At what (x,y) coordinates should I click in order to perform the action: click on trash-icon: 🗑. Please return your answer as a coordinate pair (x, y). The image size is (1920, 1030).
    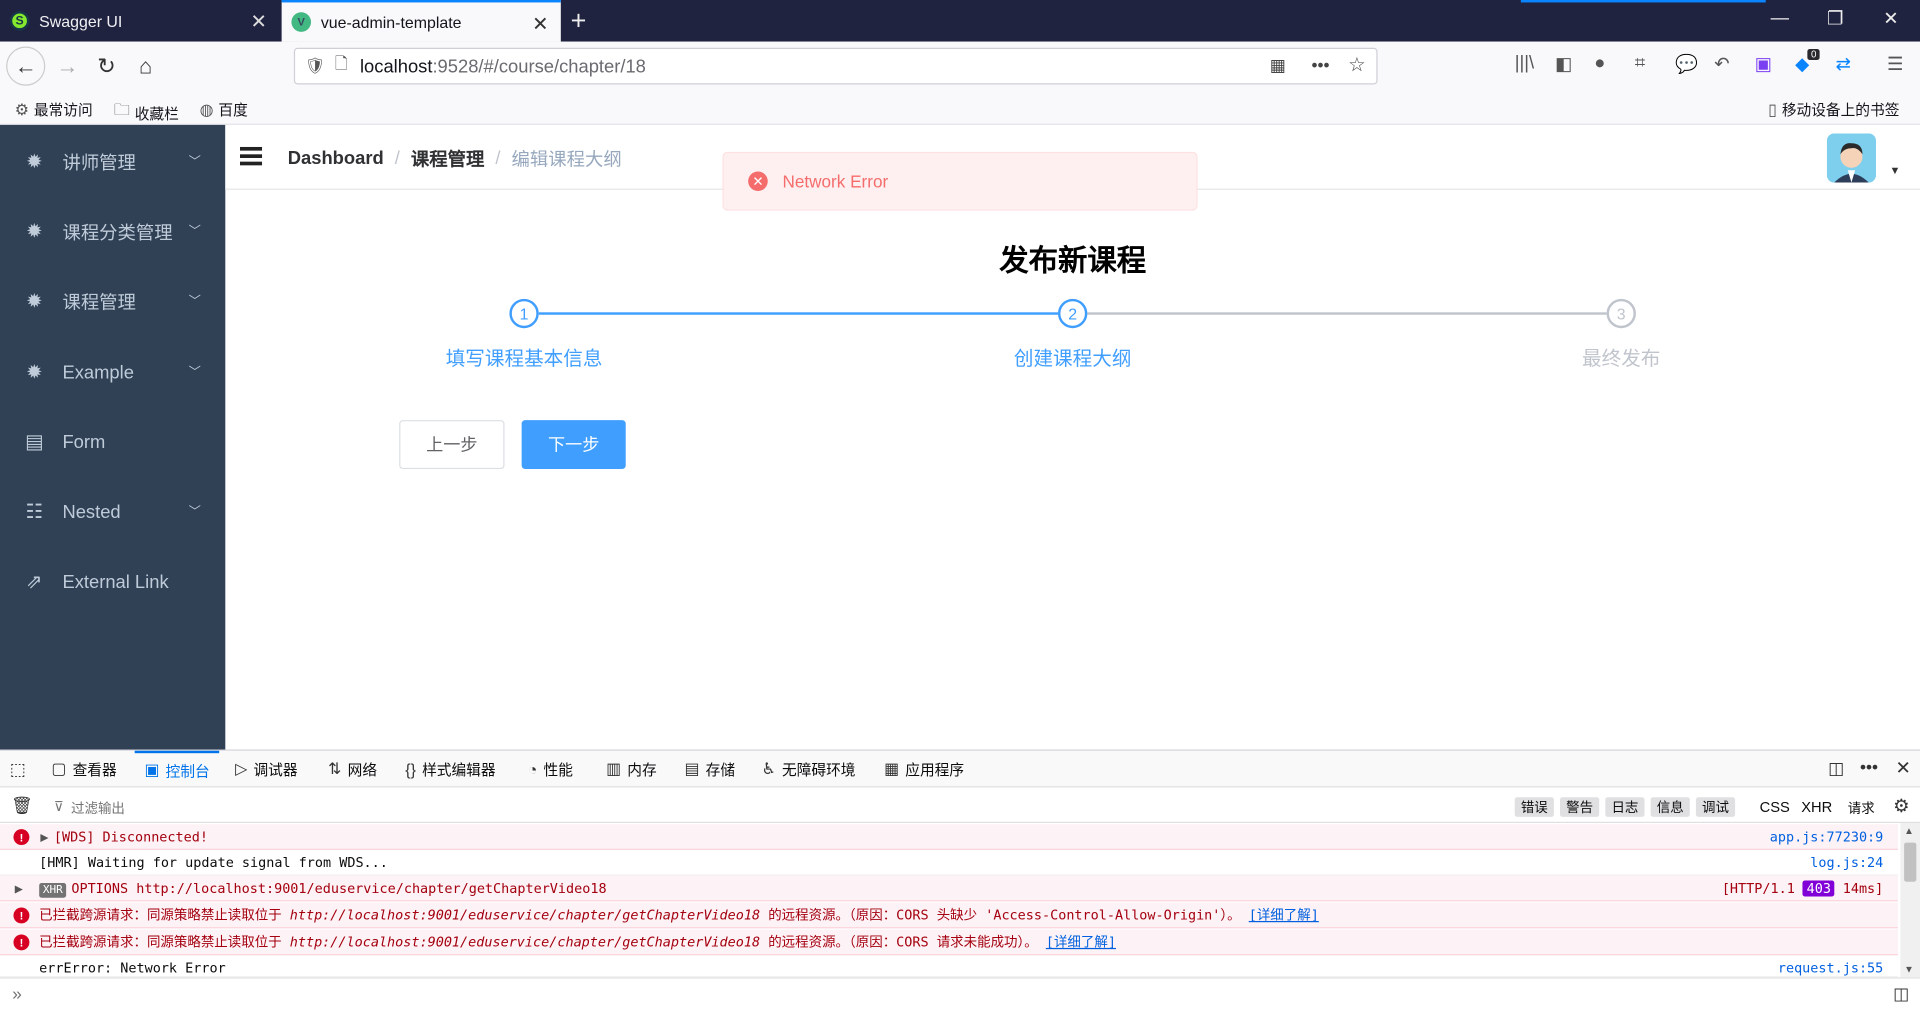
    Looking at the image, I should click on (22, 805).